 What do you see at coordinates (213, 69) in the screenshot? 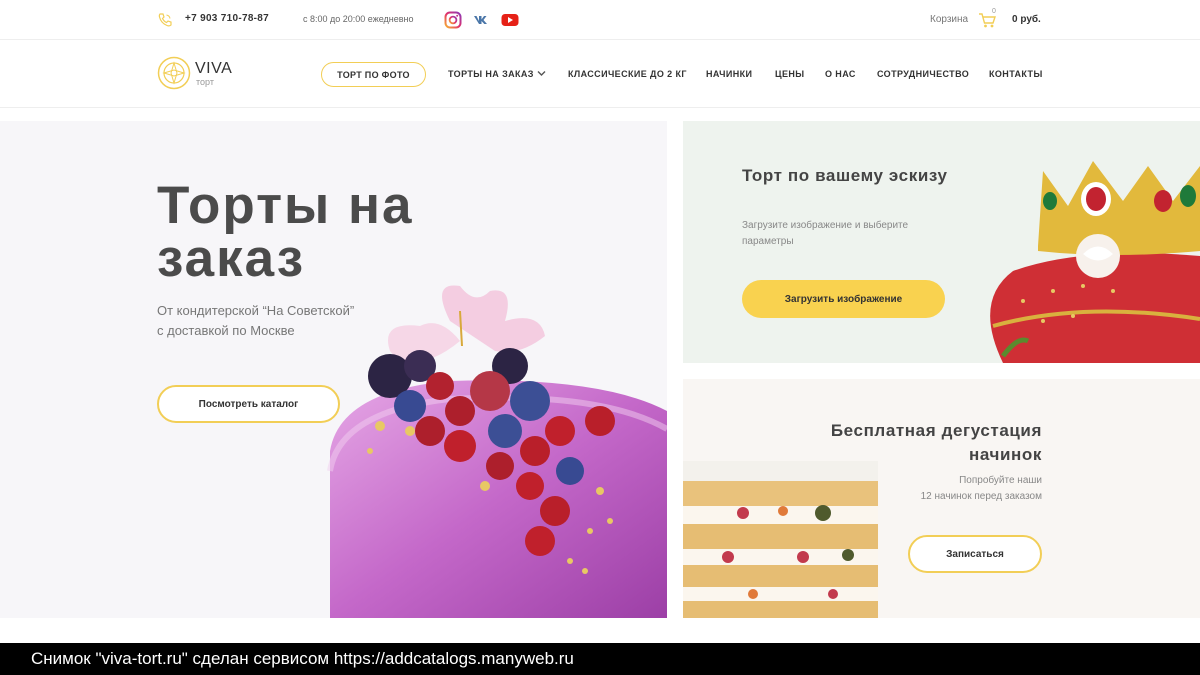
I see `logo-title: VIVA` at bounding box center [213, 69].